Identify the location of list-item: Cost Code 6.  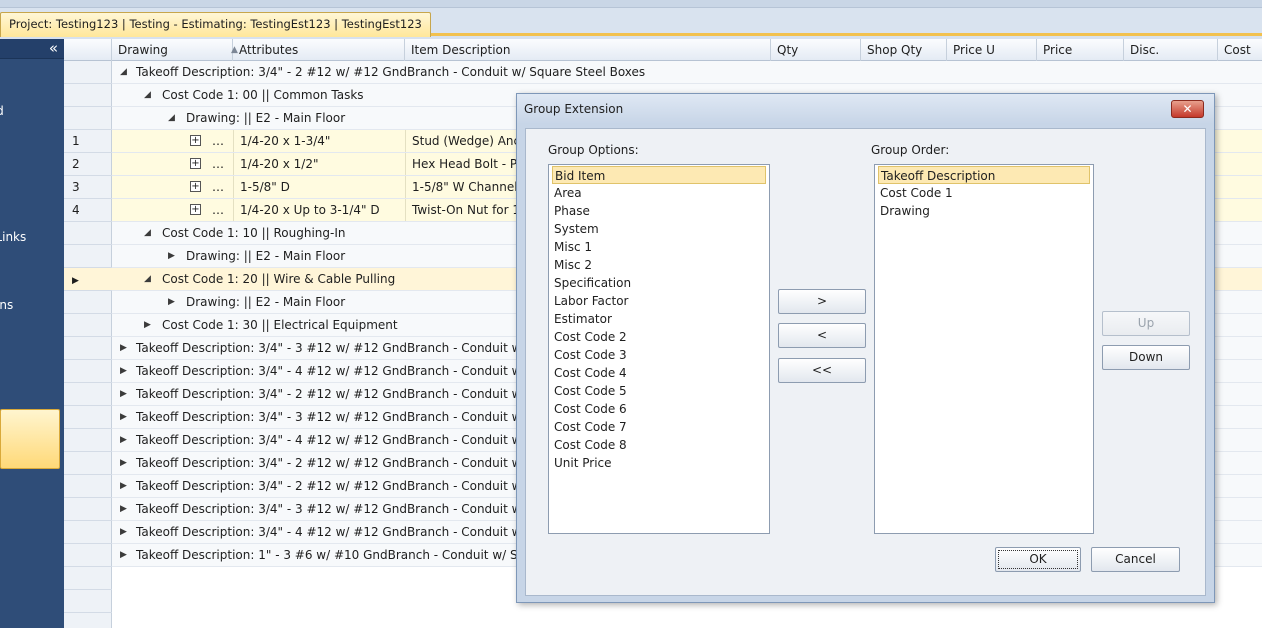
(589, 409).